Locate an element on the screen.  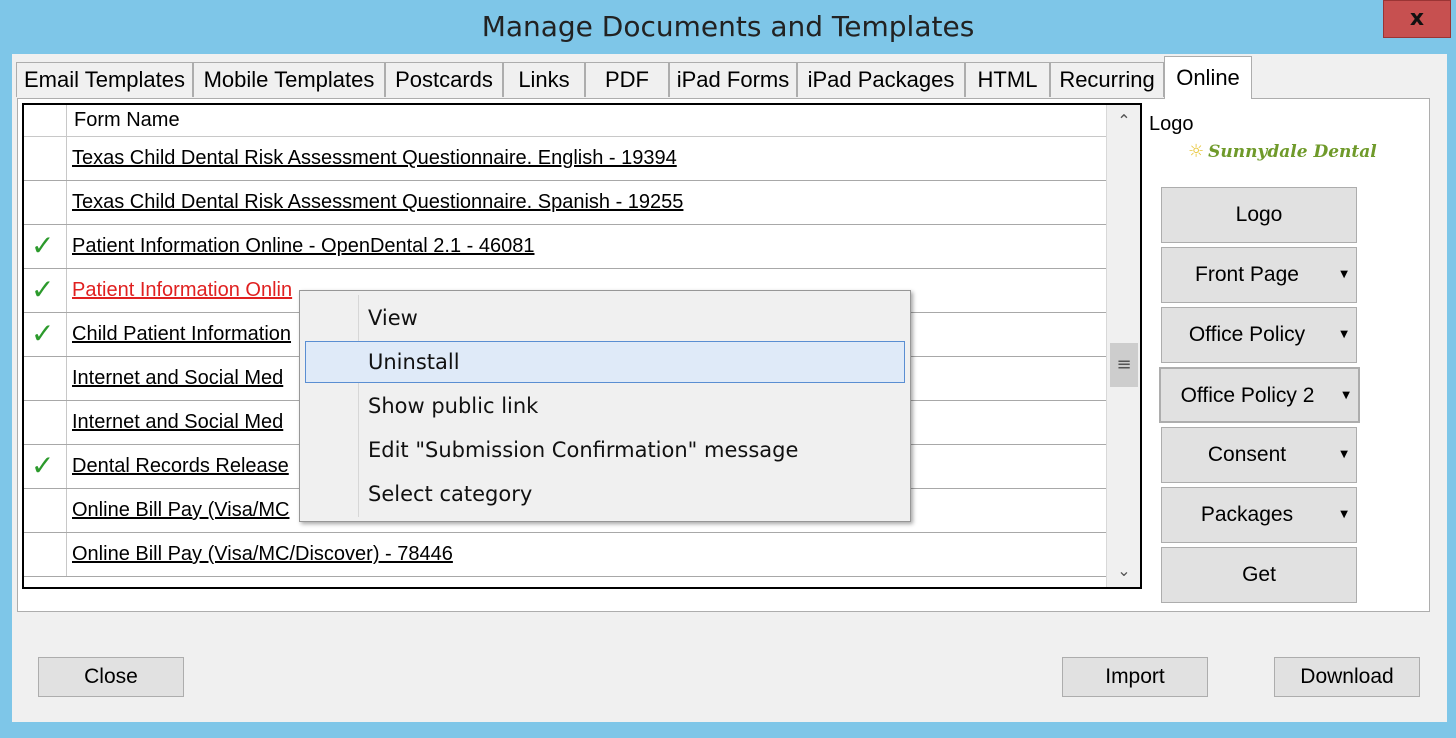
button-label: Office Policy is located at coordinates (1247, 334).